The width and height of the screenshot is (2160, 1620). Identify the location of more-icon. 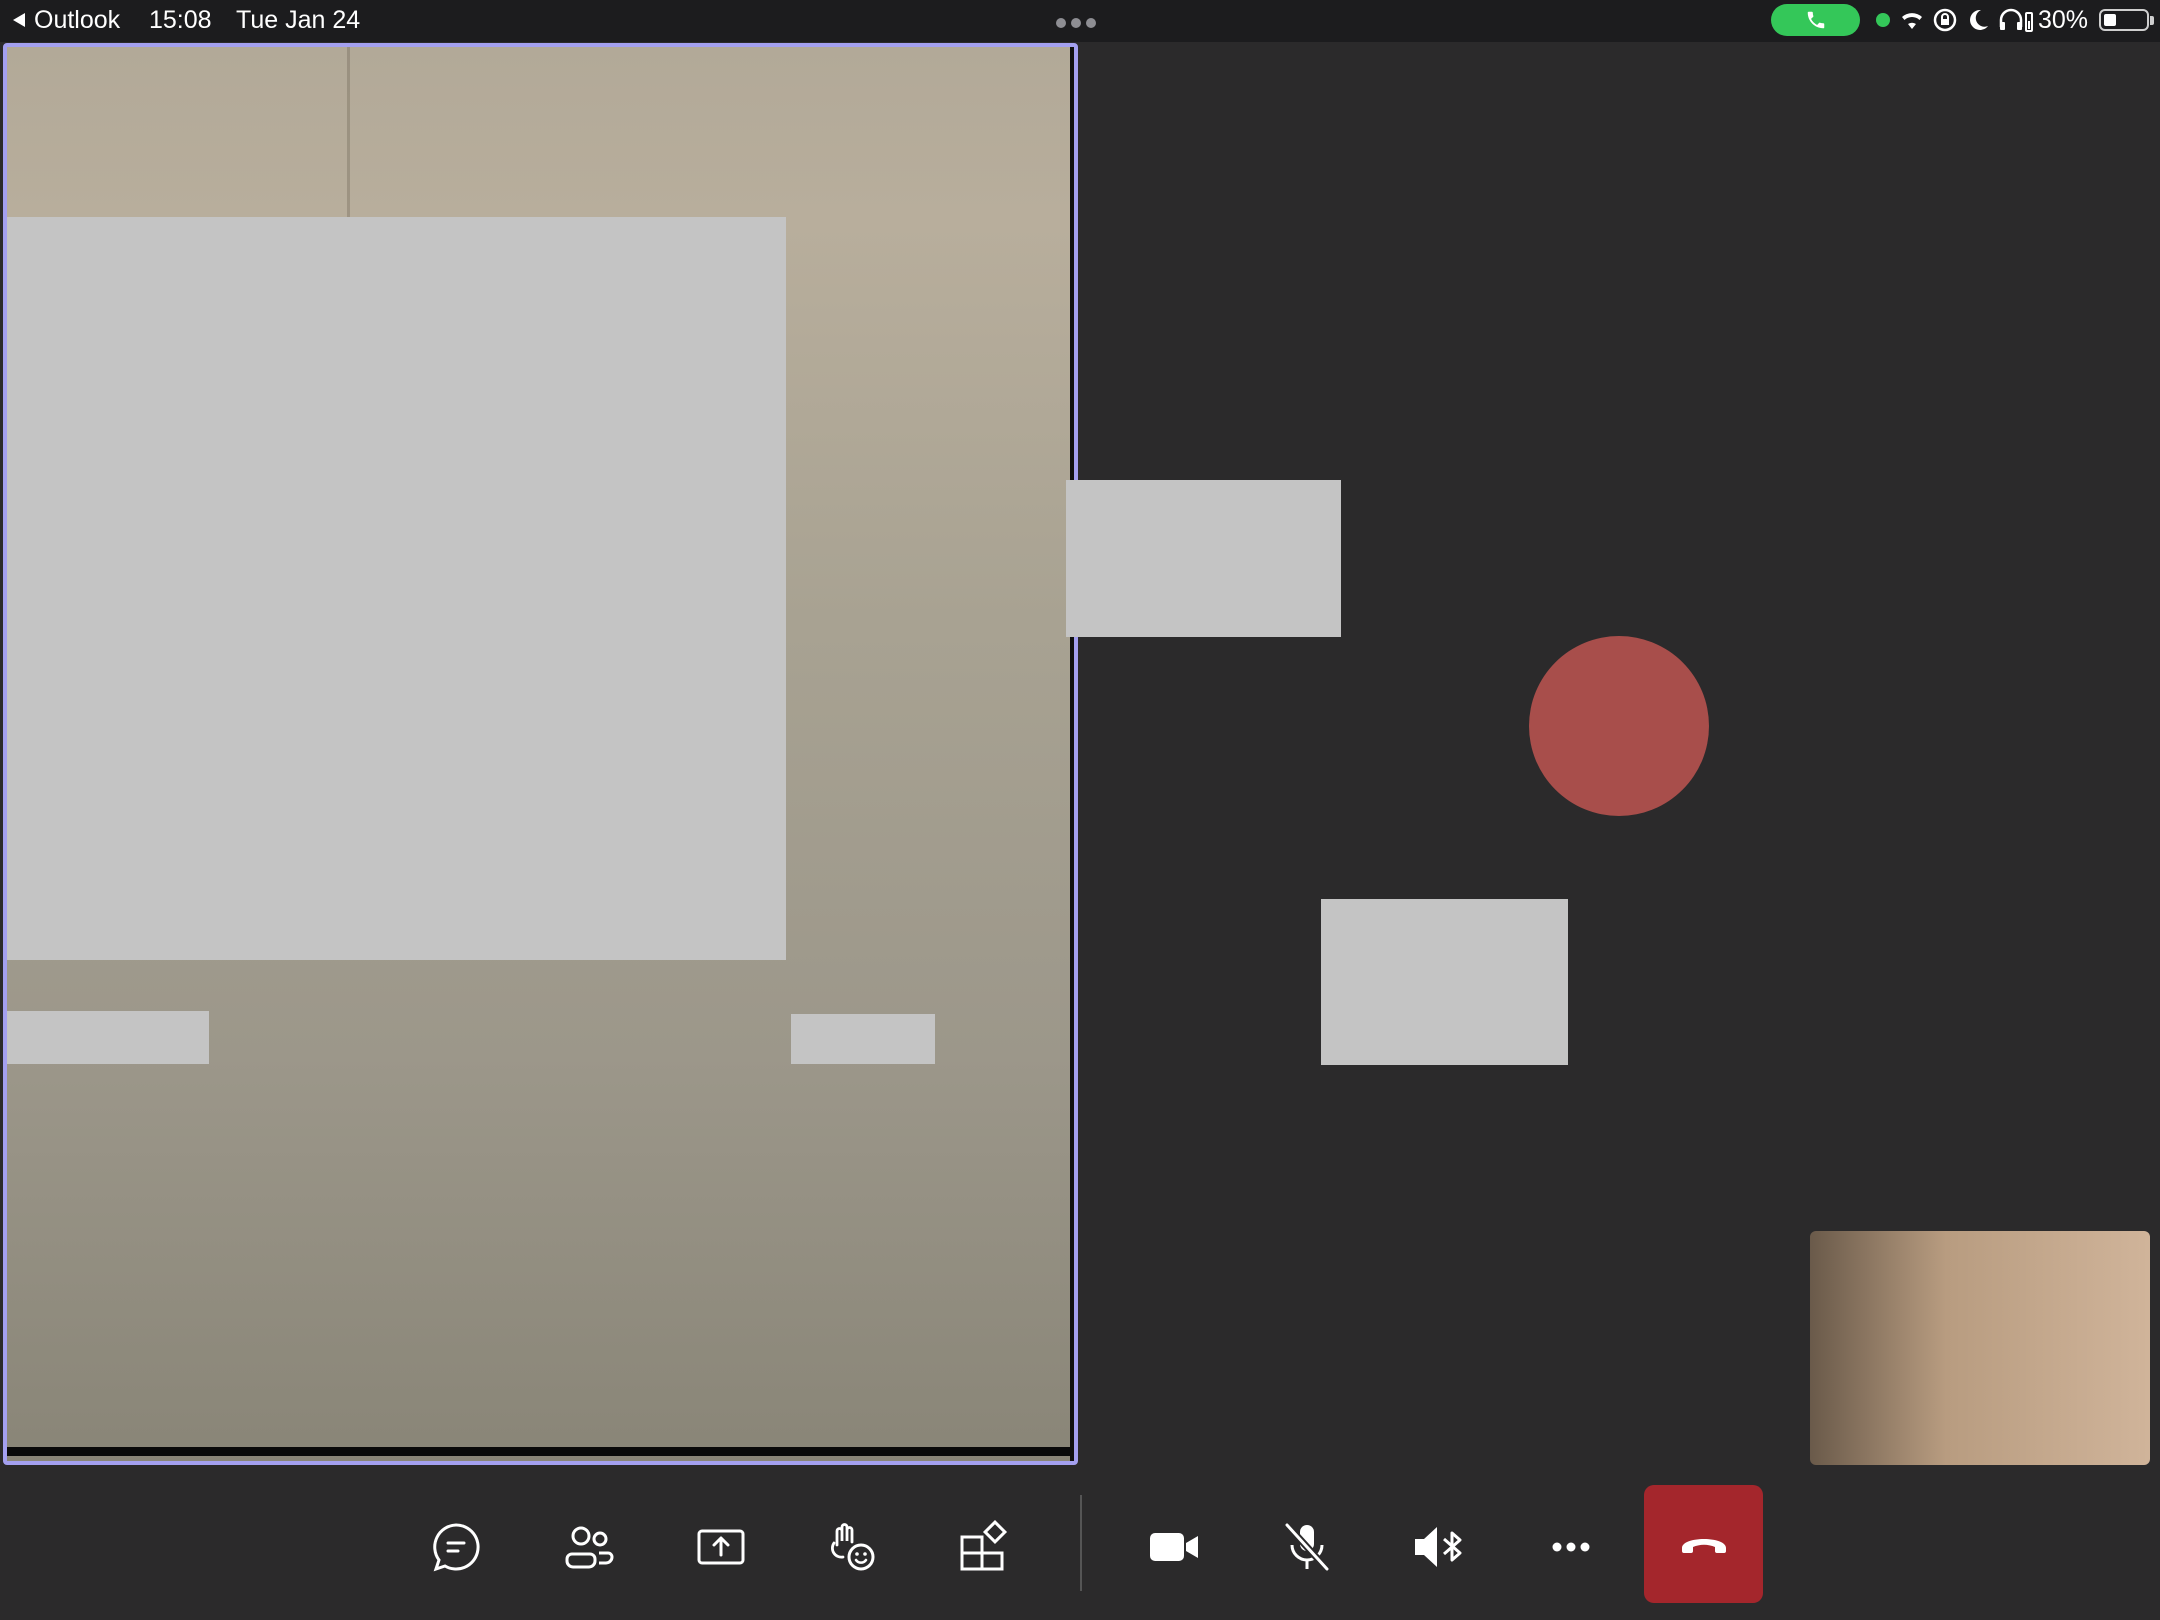
(1571, 1547).